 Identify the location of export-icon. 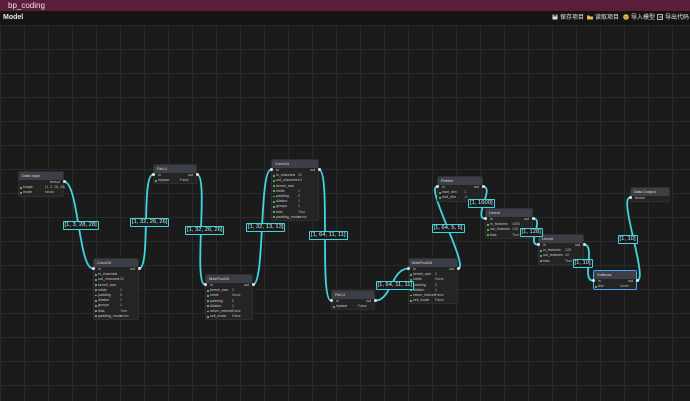
(660, 16).